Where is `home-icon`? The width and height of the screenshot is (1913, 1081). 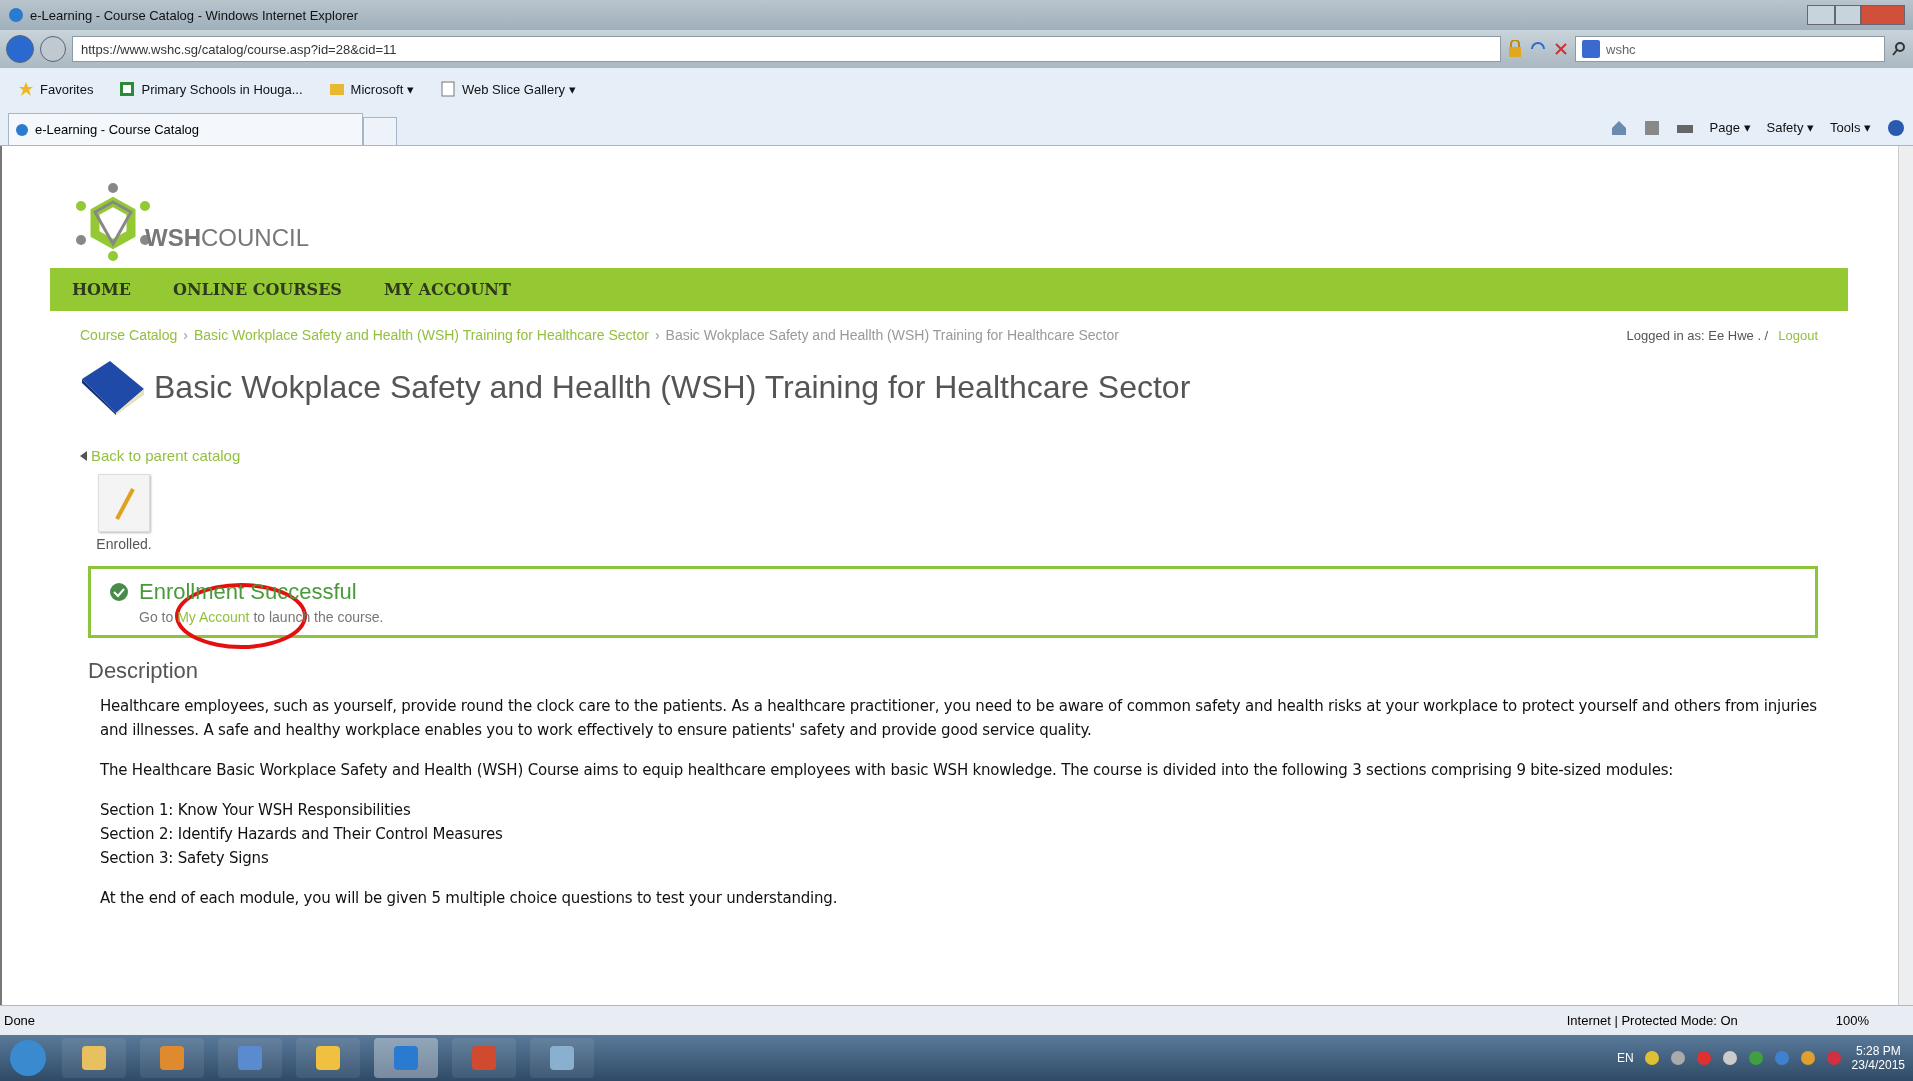
home-icon is located at coordinates (1618, 127).